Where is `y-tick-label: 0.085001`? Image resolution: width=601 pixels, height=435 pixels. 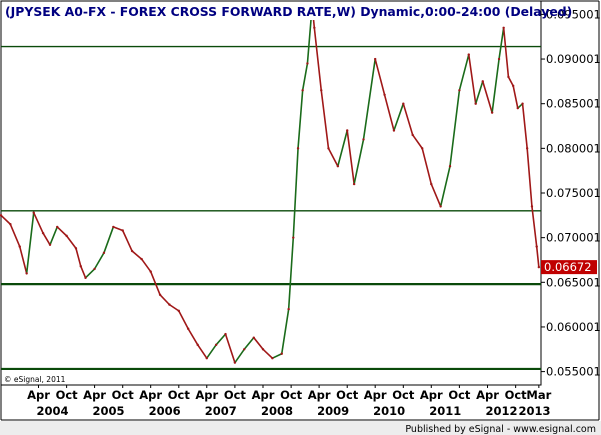 y-tick-label: 0.085001 is located at coordinates (573, 104).